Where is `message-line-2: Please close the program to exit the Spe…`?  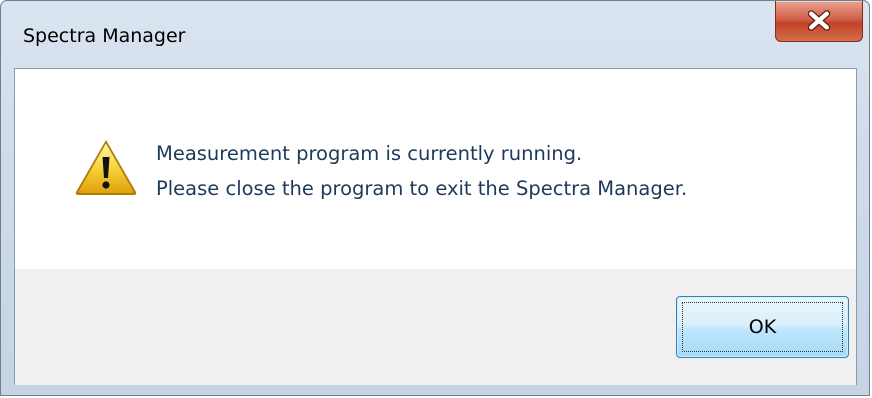 message-line-2: Please close the program to exit the Spe… is located at coordinates (422, 188).